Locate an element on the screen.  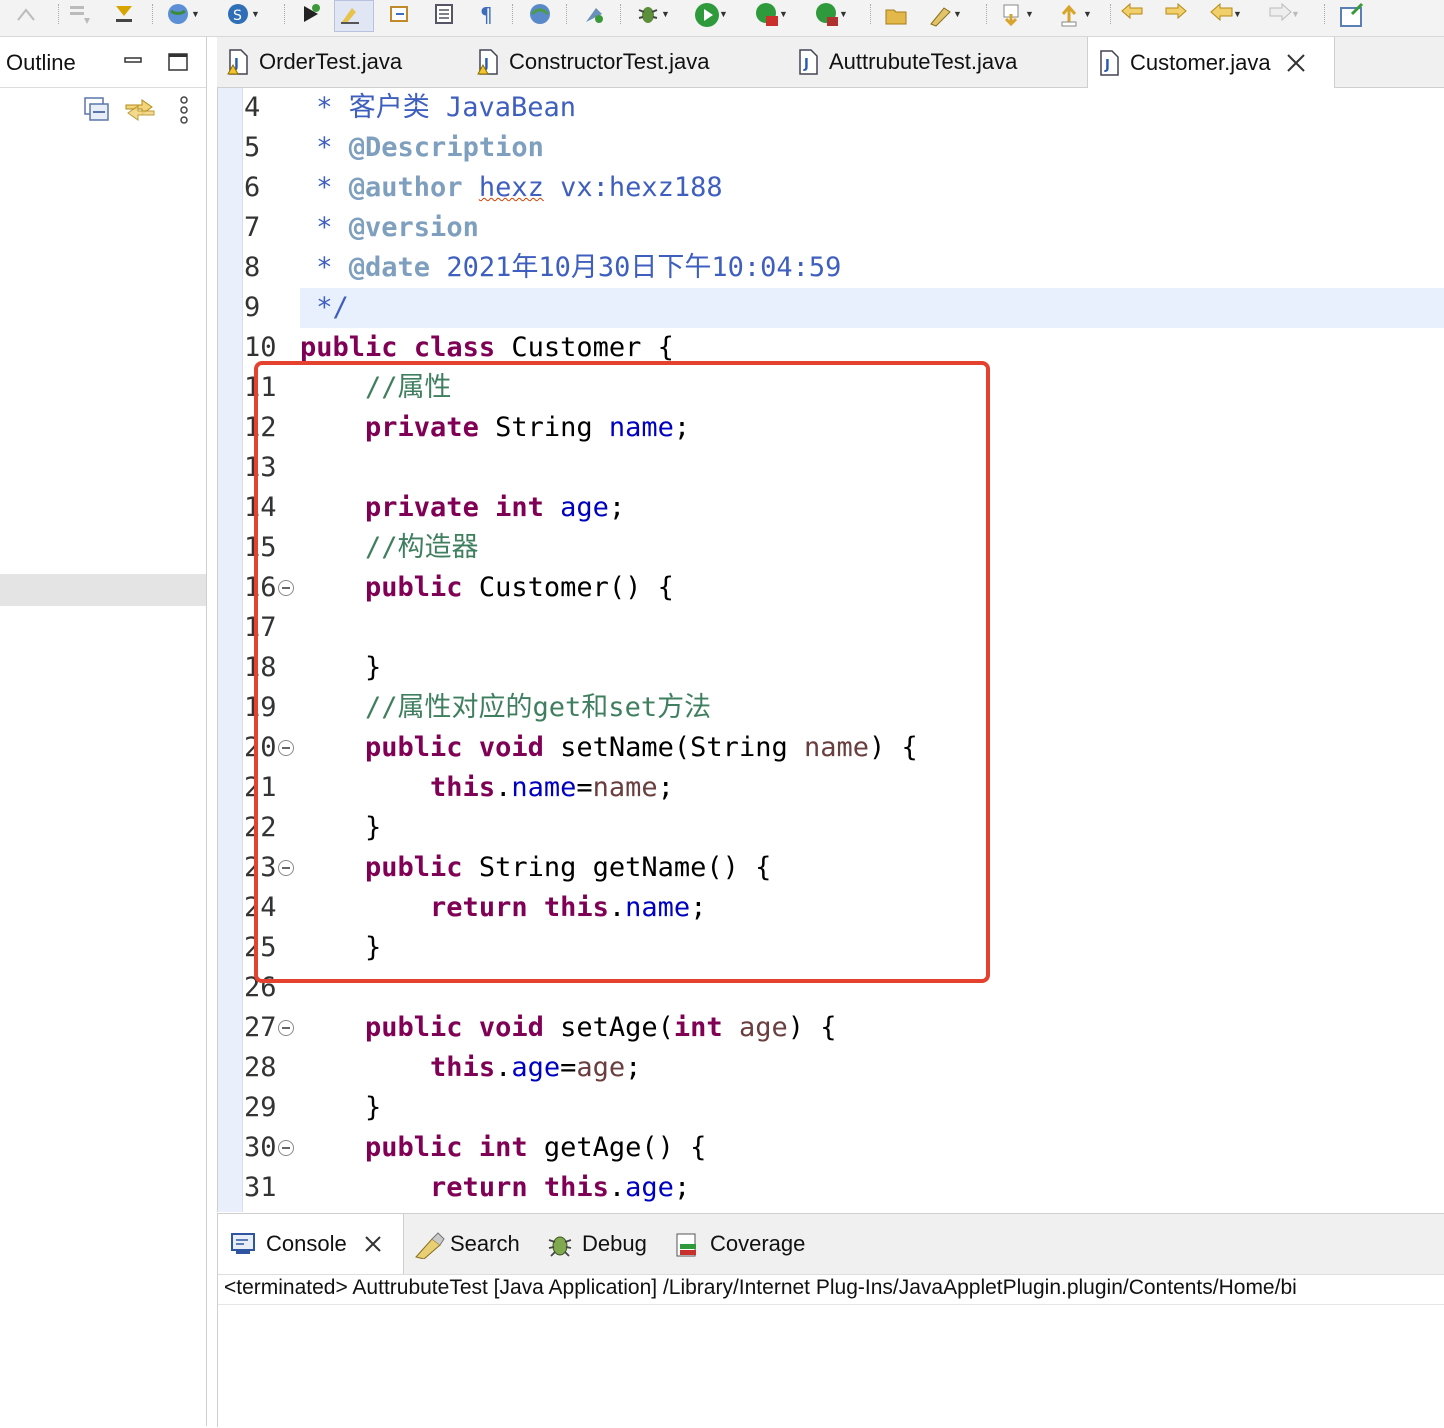
code-token: @date is located at coordinates (389, 267).